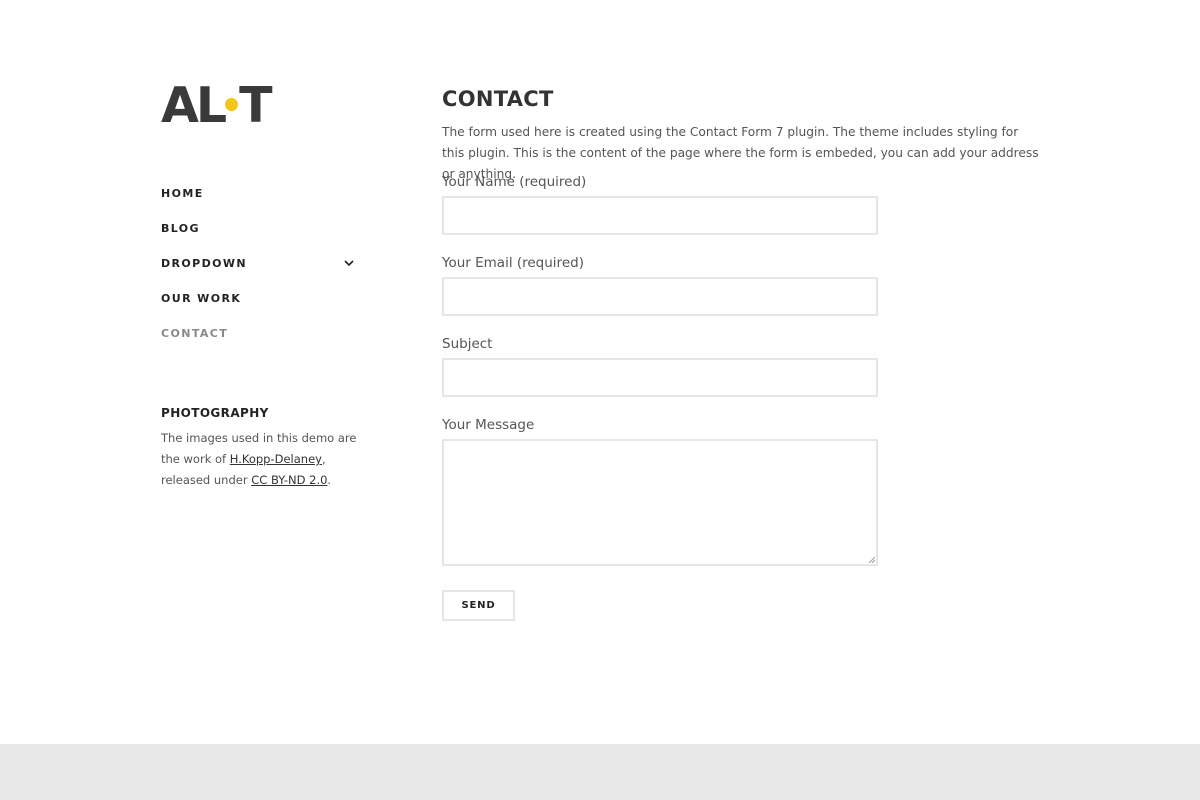 The height and width of the screenshot is (800, 1200). I want to click on widget-text-part: ., so click(329, 480).